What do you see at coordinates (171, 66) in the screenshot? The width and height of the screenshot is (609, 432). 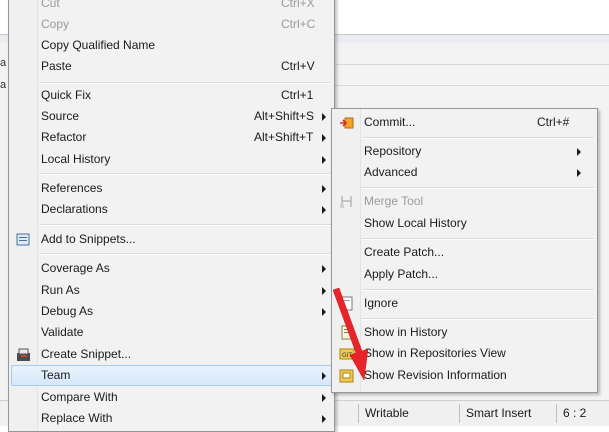 I see `menu-item-paste: Paste Ctrl+V` at bounding box center [171, 66].